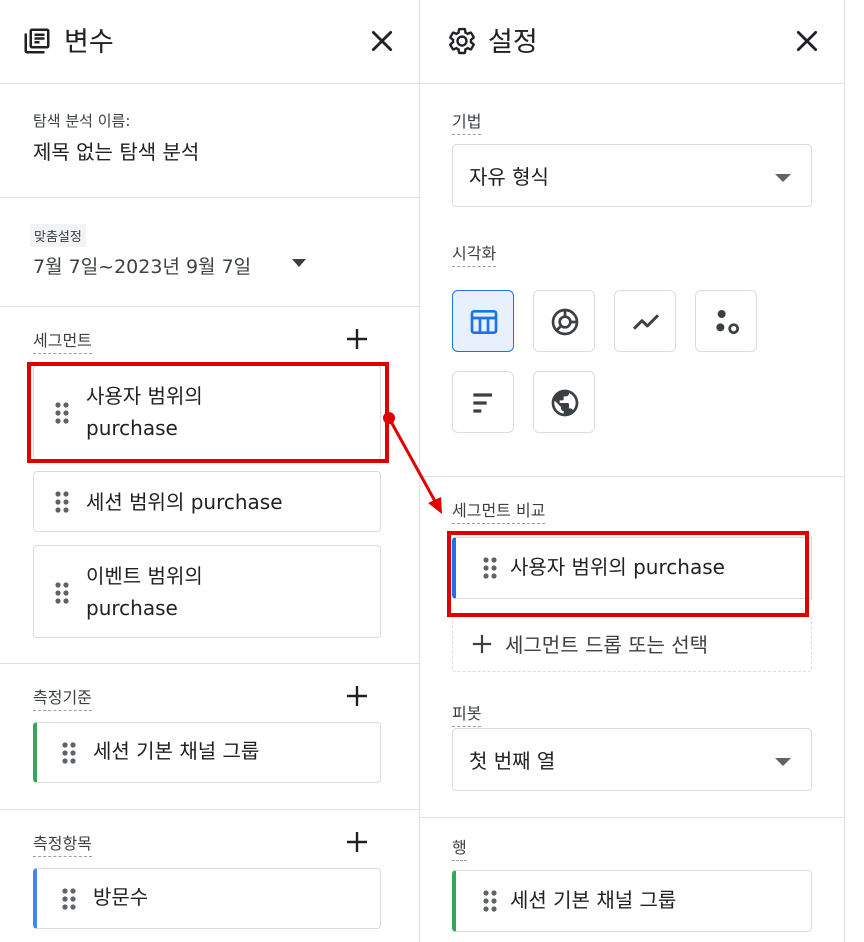  What do you see at coordinates (142, 265) in the screenshot?
I see `date-range-value: 7월 7일~2023년 9월 7일` at bounding box center [142, 265].